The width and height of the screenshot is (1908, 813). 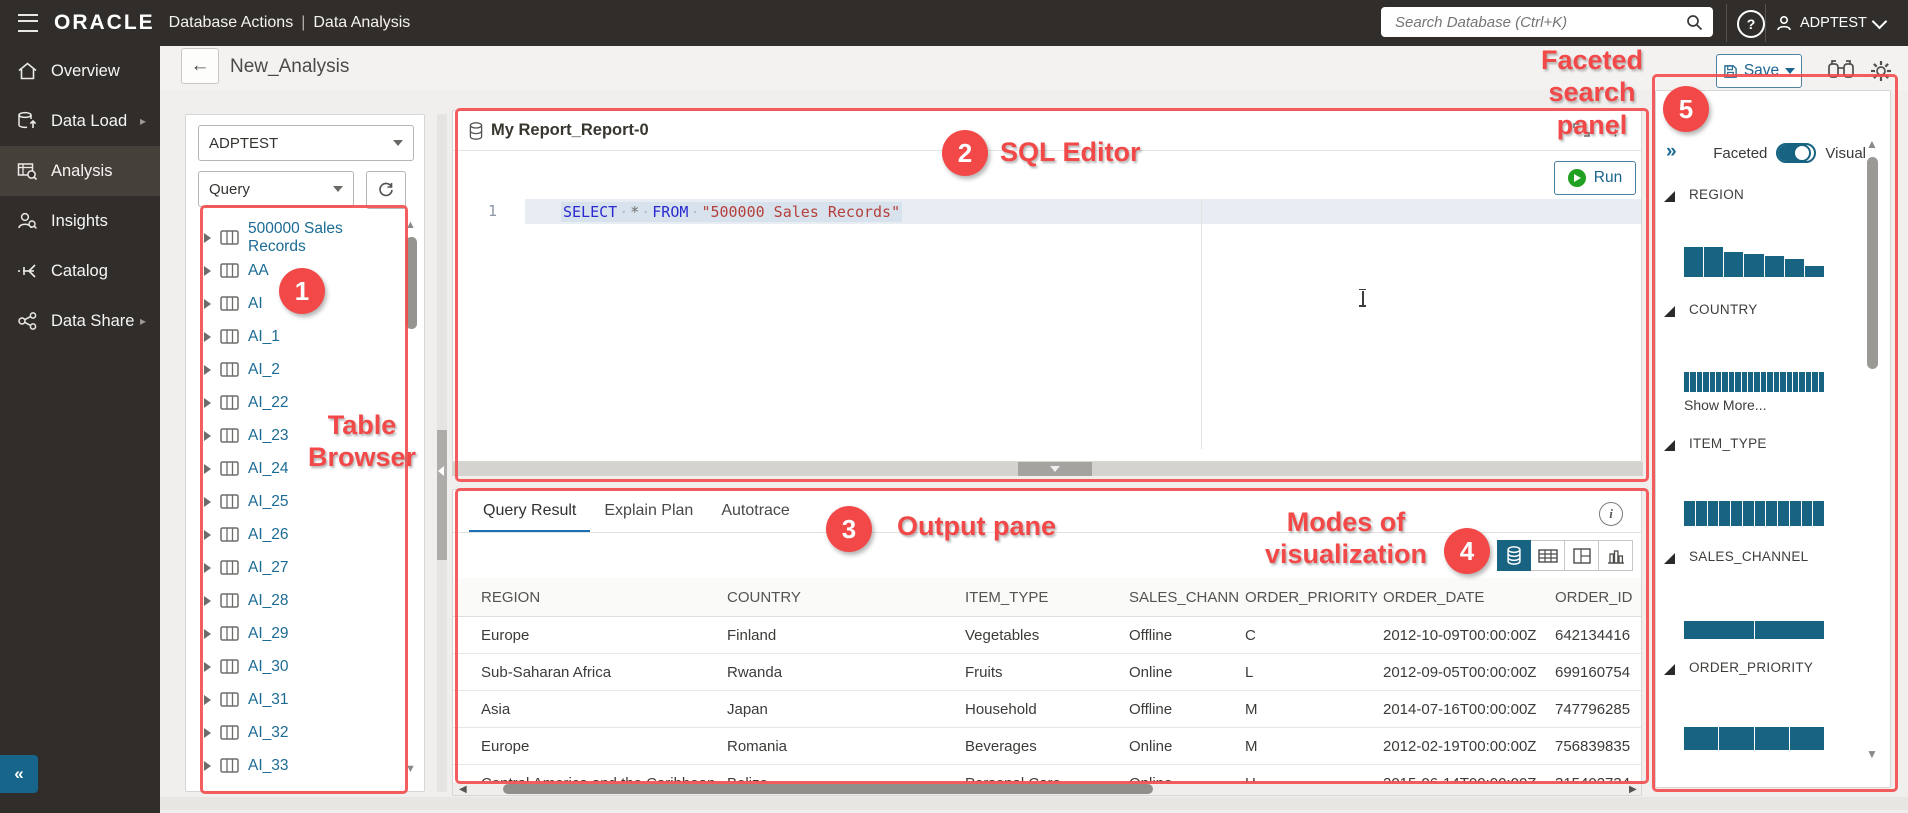 What do you see at coordinates (648, 514) in the screenshot?
I see `tab-explain-plan: Explain Plan` at bounding box center [648, 514].